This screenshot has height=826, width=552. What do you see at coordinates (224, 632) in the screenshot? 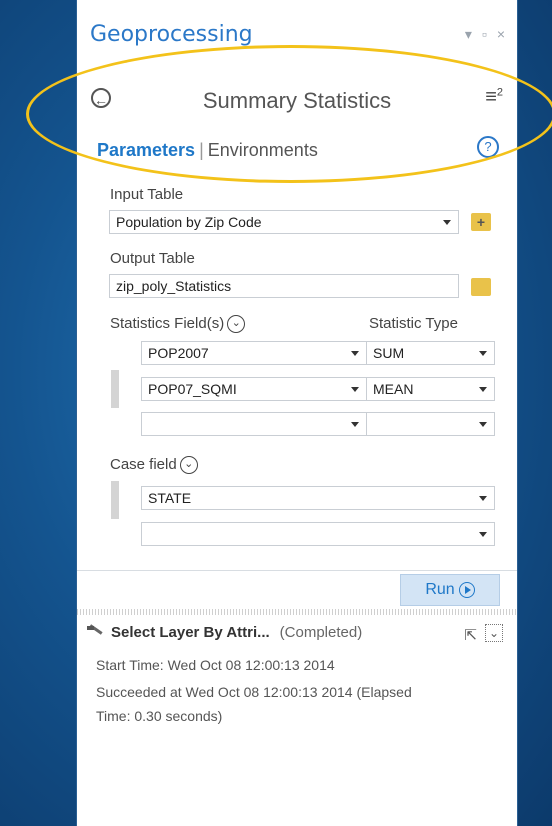
I see `message-header: Select Layer By Attri... (Completed)` at bounding box center [224, 632].